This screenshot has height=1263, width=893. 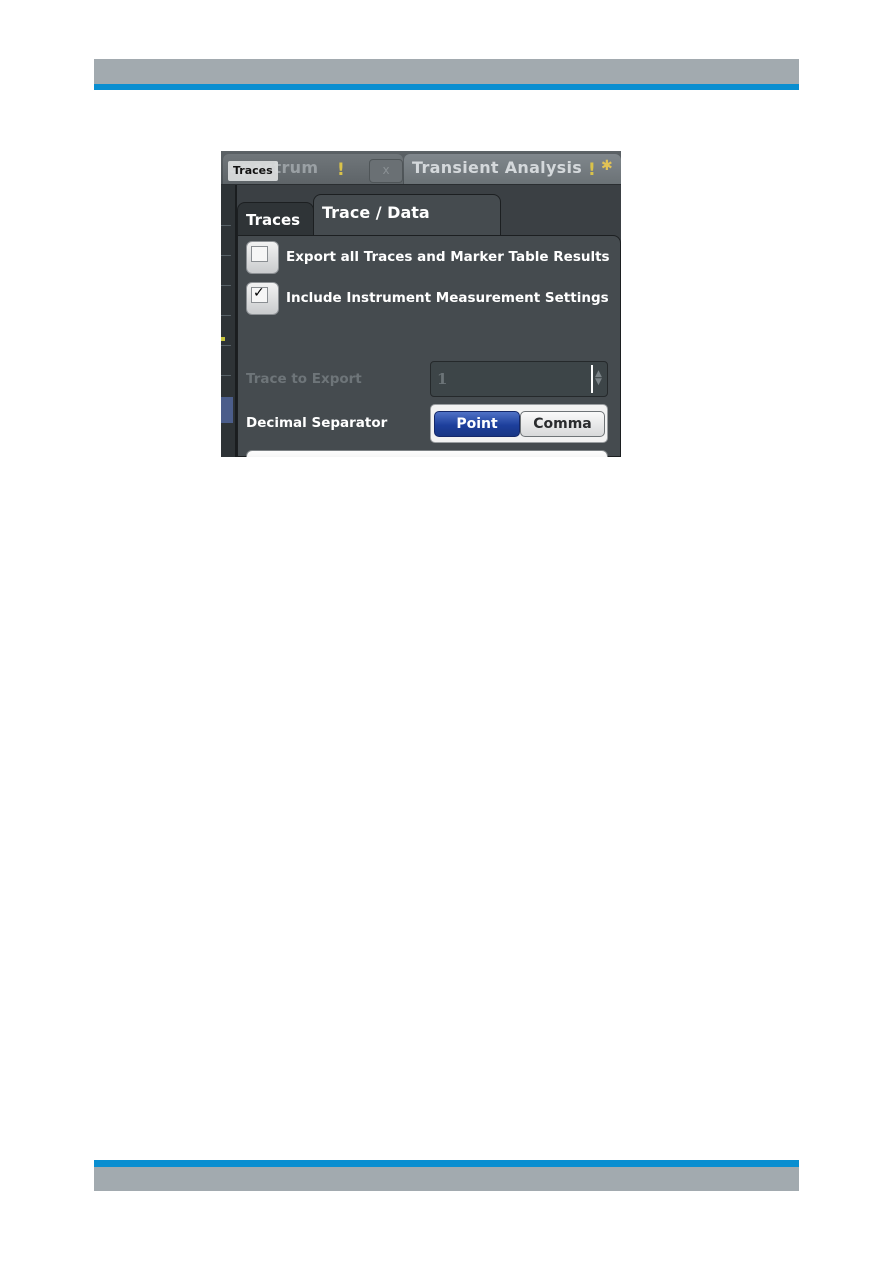 What do you see at coordinates (592, 379) in the screenshot?
I see `text-caret` at bounding box center [592, 379].